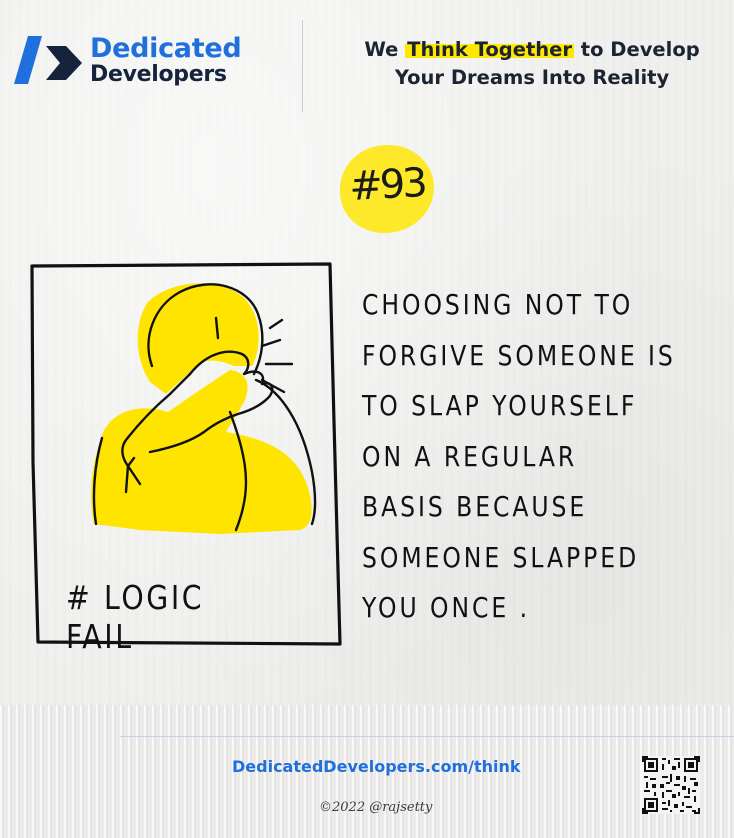 The width and height of the screenshot is (734, 838). Describe the element at coordinates (501, 557) in the screenshot. I see `quote-line: SOMEONE SLAPPED` at that location.